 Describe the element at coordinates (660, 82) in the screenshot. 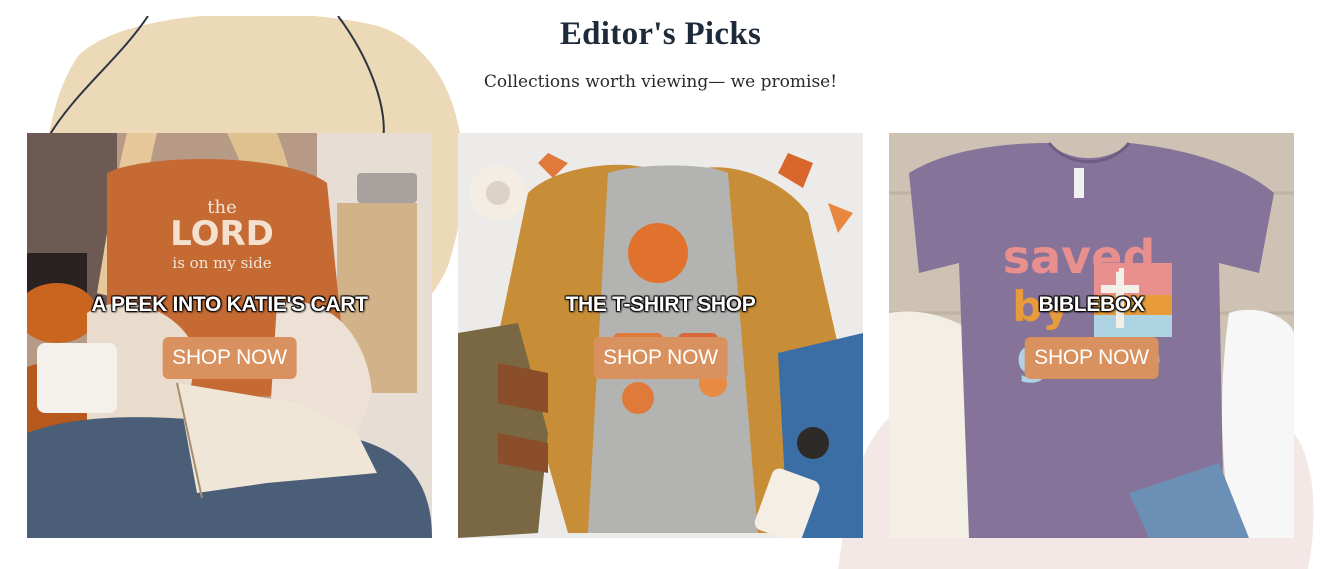

I see `section-subtitle: Collections worth viewing— we promise!` at that location.